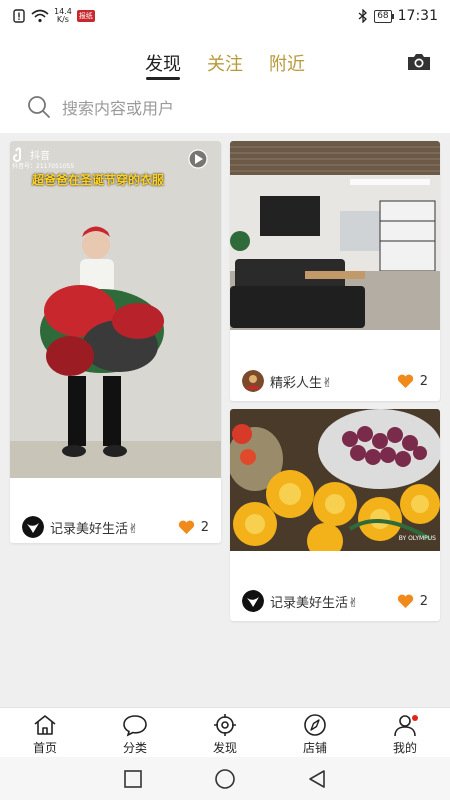  I want to click on bluetooth-icon, so click(363, 16).